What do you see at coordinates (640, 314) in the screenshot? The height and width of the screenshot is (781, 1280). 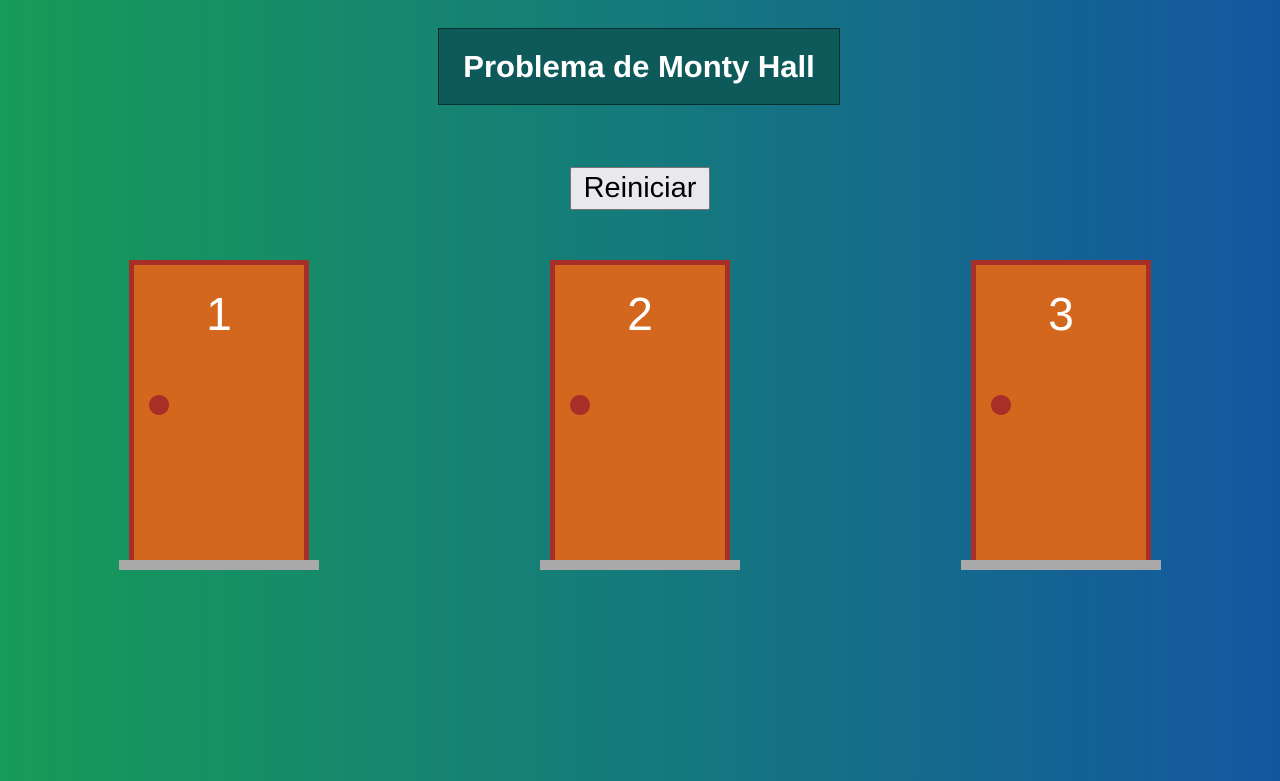 I see `door-number: 2` at bounding box center [640, 314].